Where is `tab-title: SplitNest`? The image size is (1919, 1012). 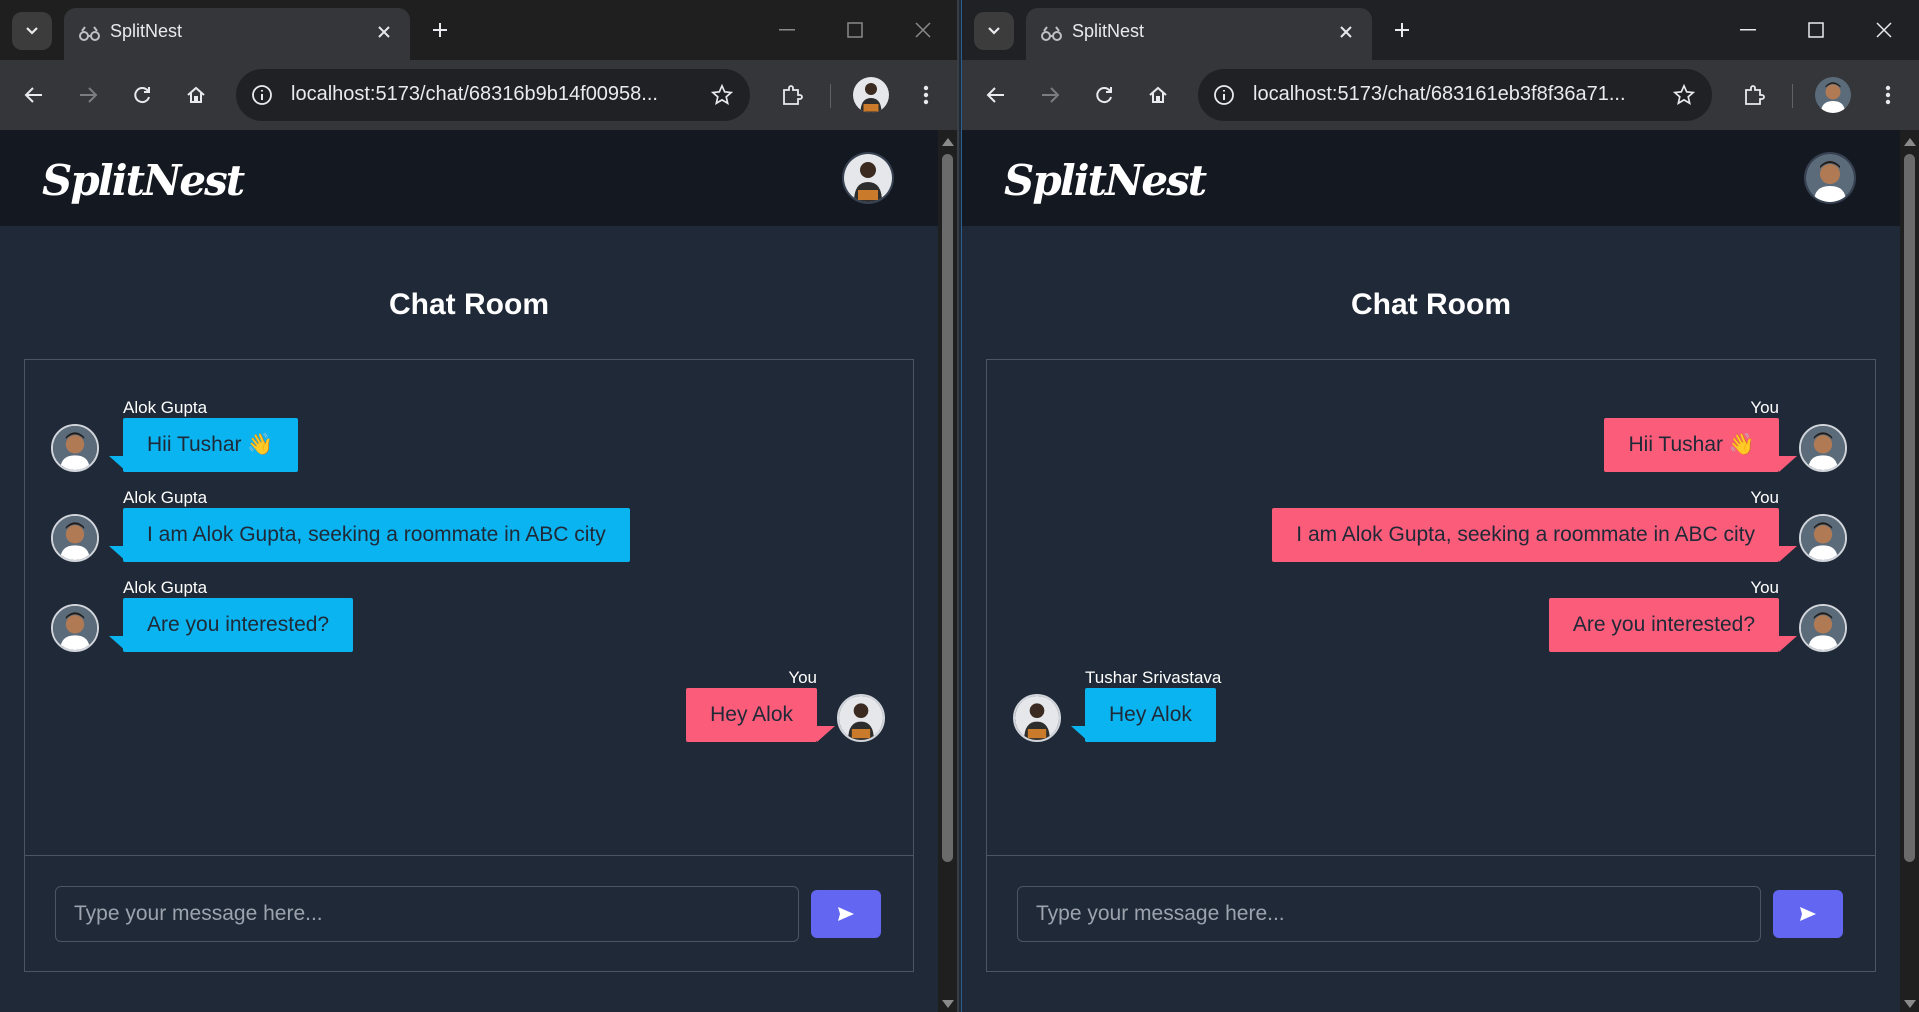
tab-title: SplitNest is located at coordinates (1108, 31).